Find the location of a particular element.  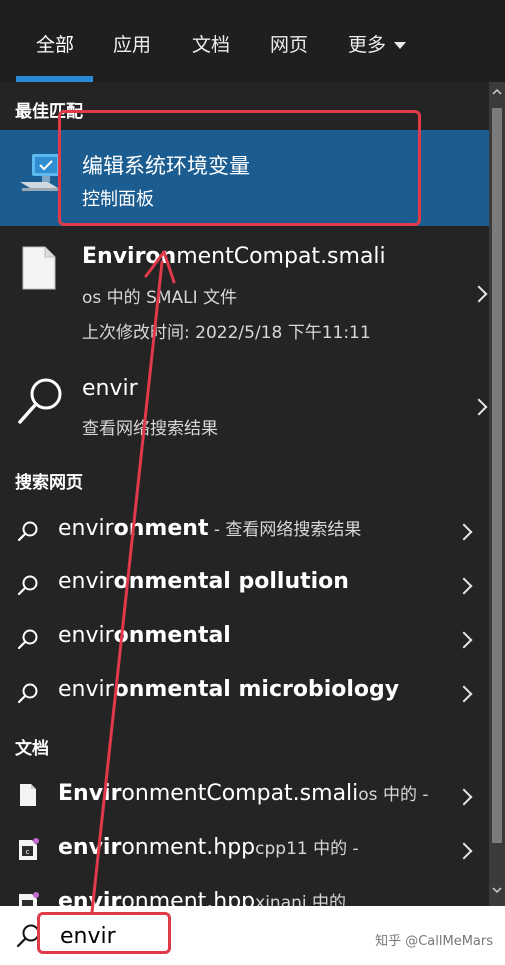

document-title-rest: onmentCompat.smali is located at coordinates (240, 793).